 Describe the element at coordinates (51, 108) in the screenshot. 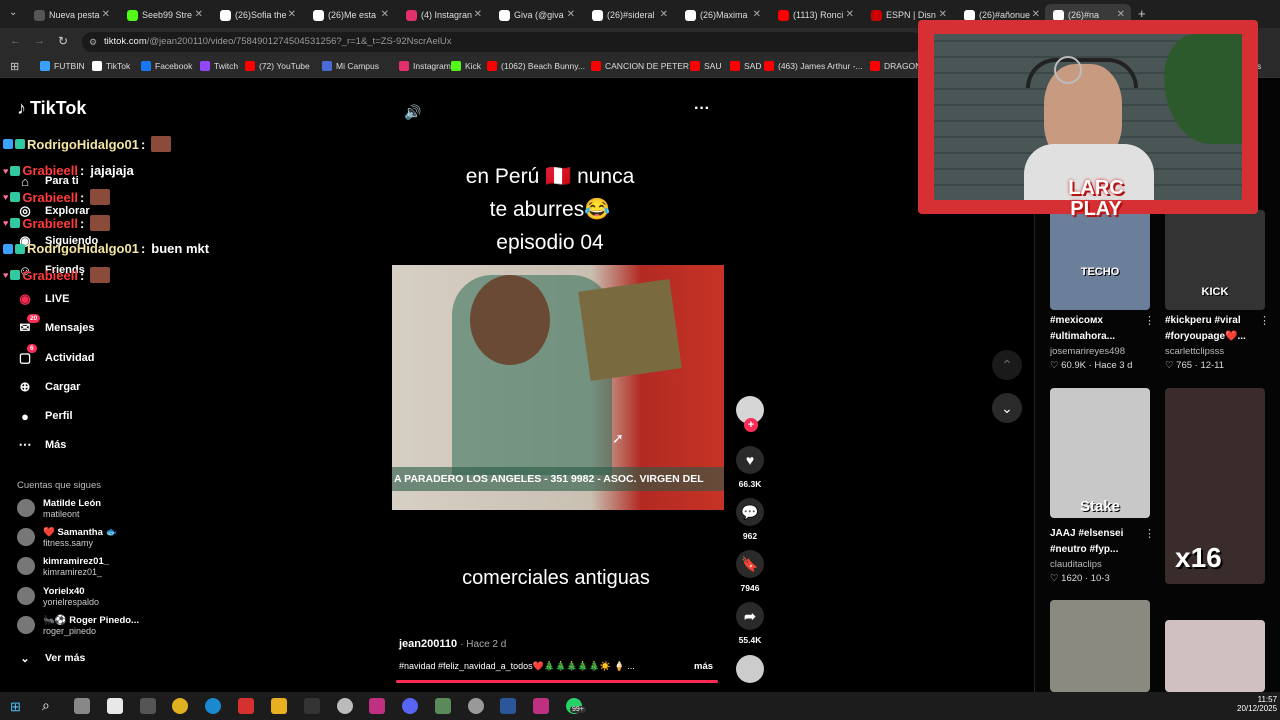

I see `tiktok-logo: ♪ TikTok` at that location.